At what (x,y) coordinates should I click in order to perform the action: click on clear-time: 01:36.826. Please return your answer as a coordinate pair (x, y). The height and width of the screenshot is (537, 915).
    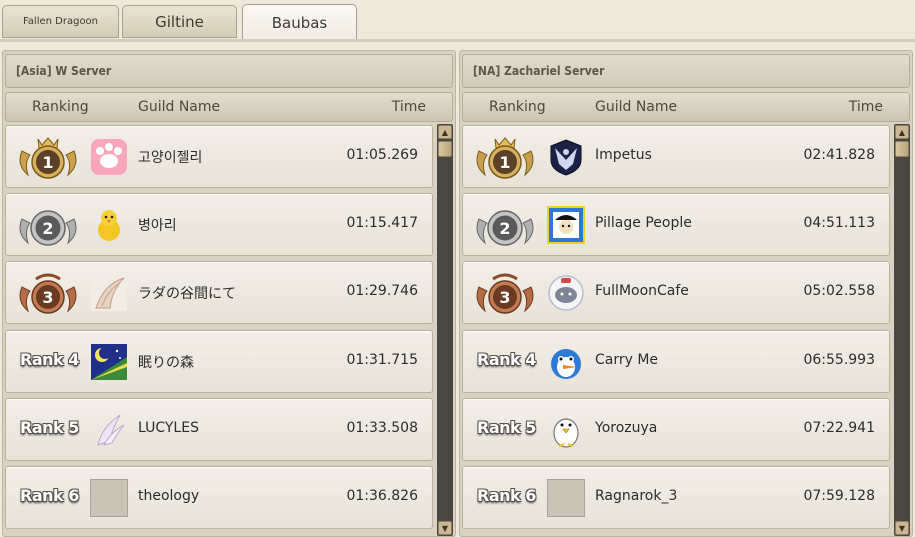
    Looking at the image, I should click on (382, 496).